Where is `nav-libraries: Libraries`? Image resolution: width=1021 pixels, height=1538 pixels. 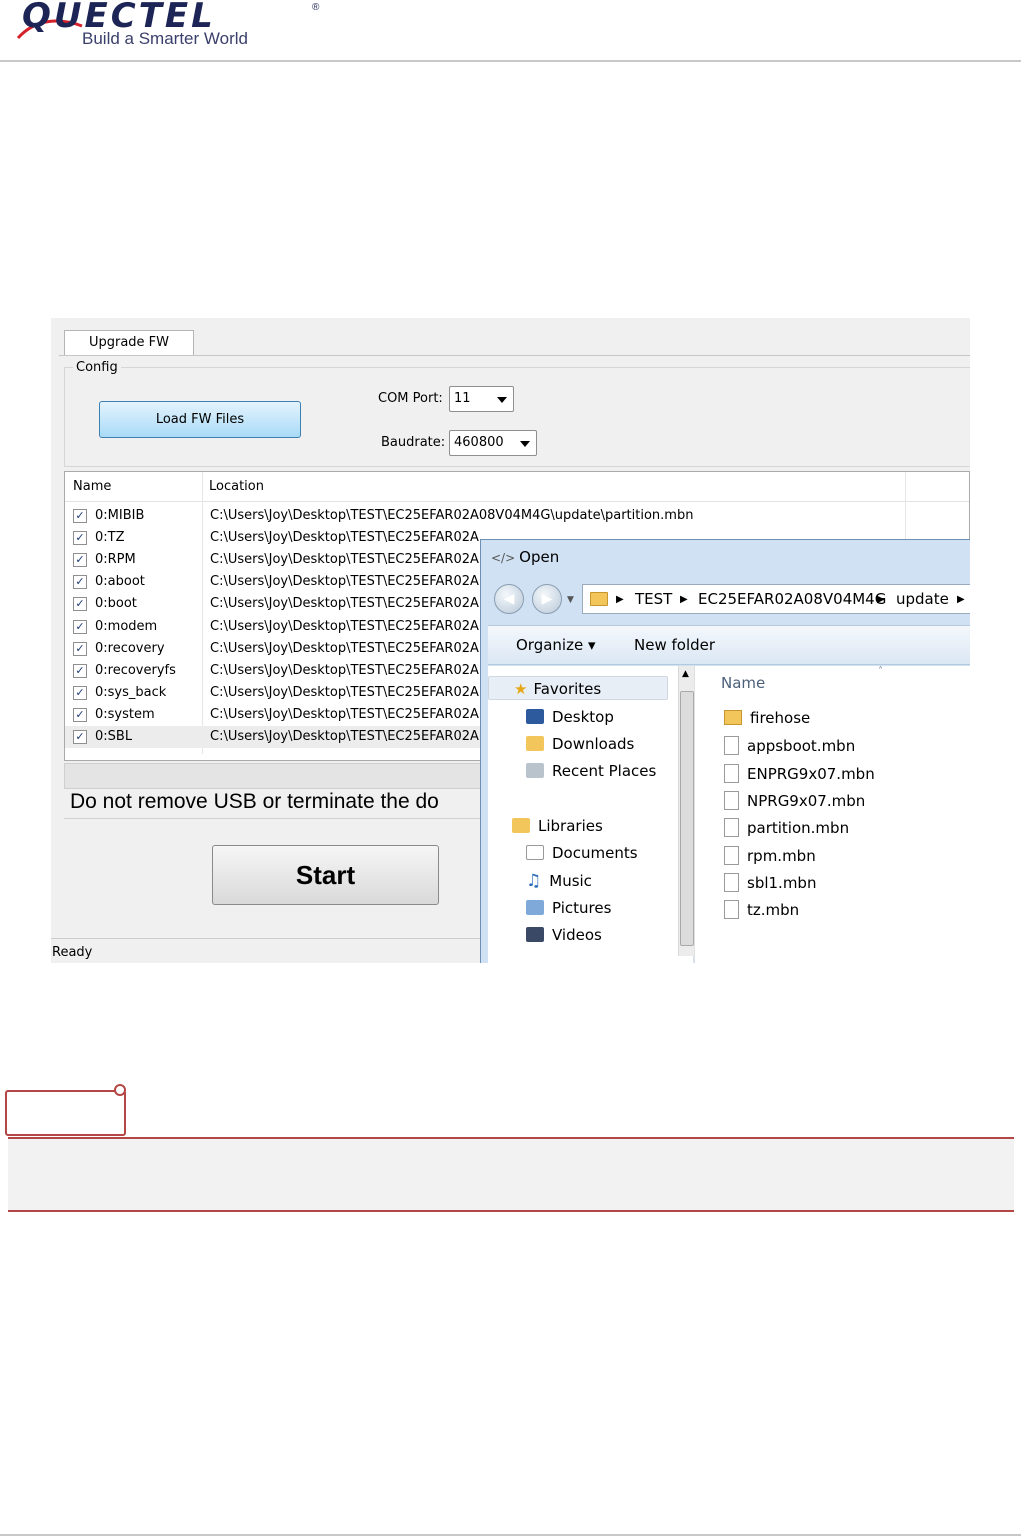
nav-libraries: Libraries is located at coordinates (557, 826).